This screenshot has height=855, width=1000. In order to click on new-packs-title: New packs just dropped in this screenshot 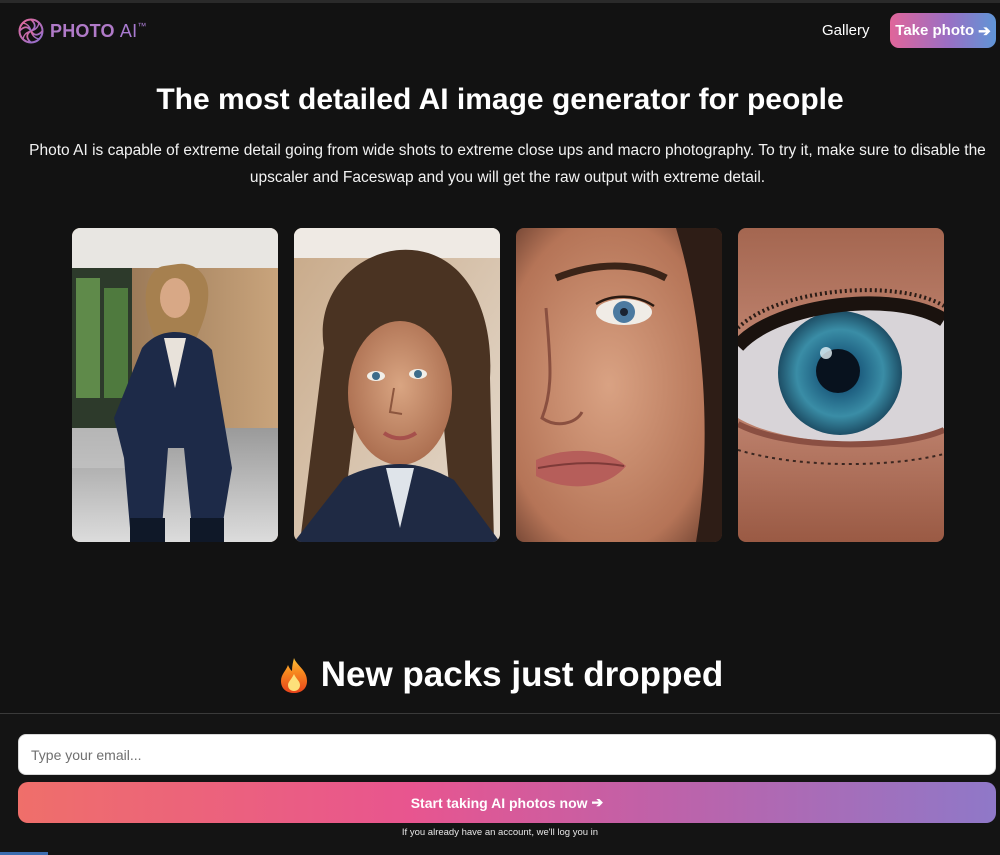, I will do `click(522, 674)`.